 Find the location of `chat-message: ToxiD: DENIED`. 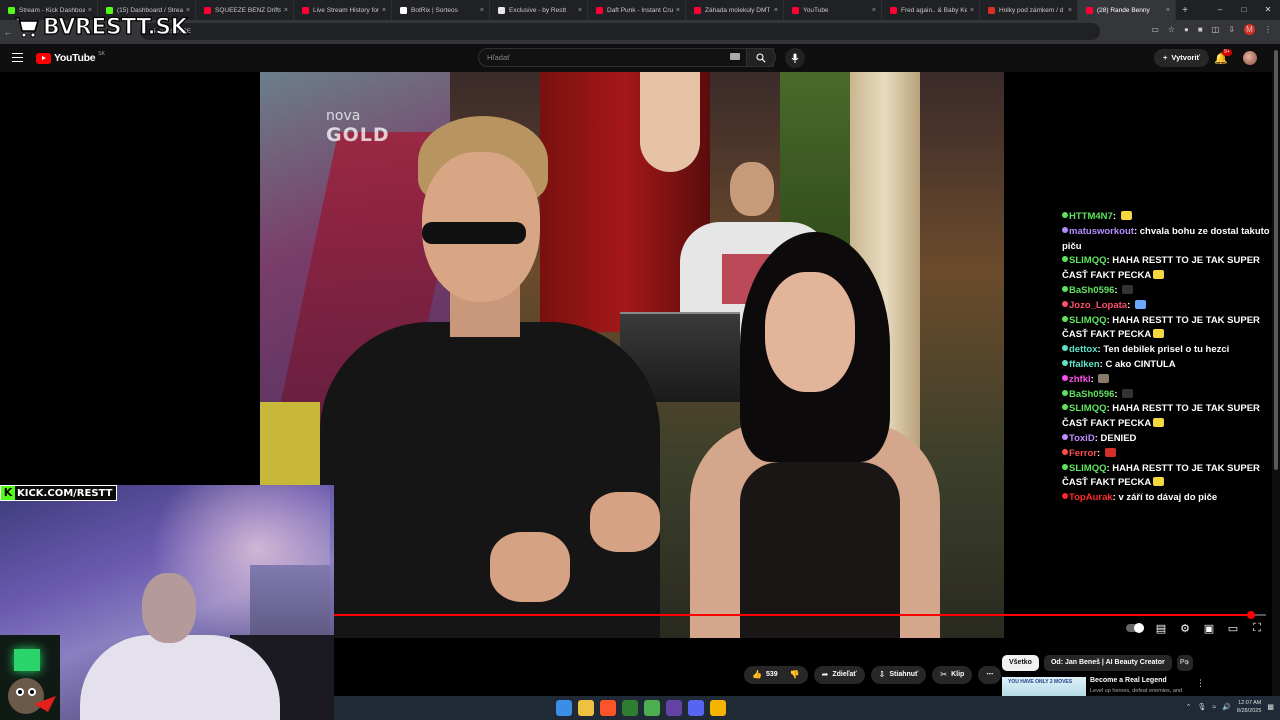

chat-message: ToxiD: DENIED is located at coordinates (1166, 439).